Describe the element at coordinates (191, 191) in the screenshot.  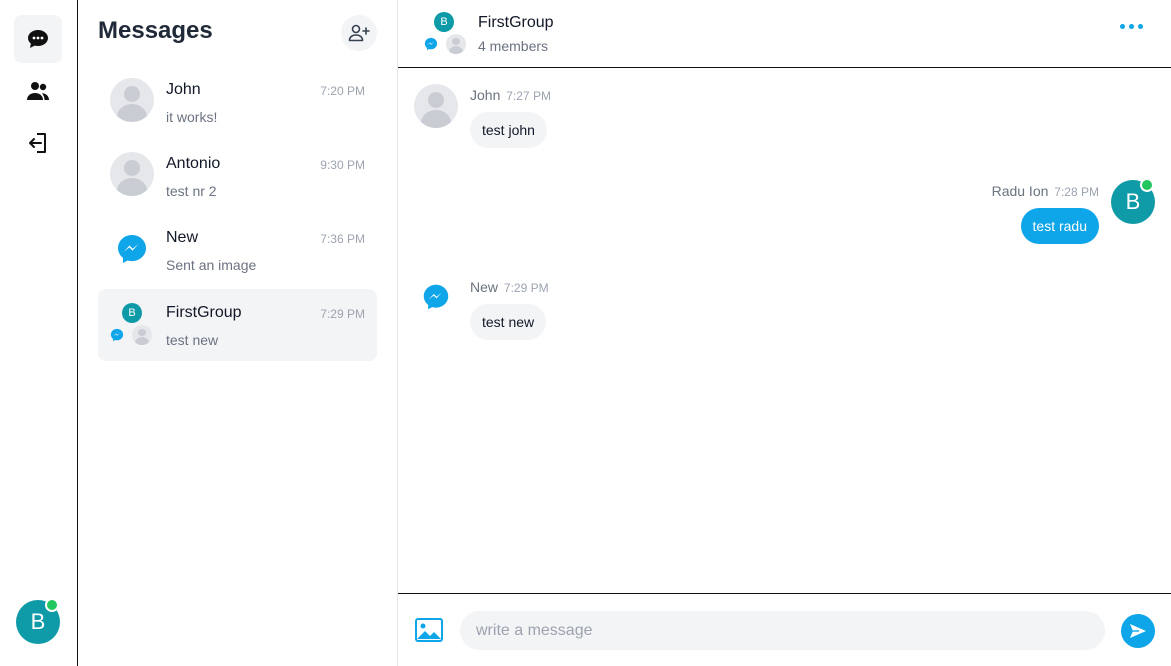
I see `conversation-preview: test nr 2` at that location.